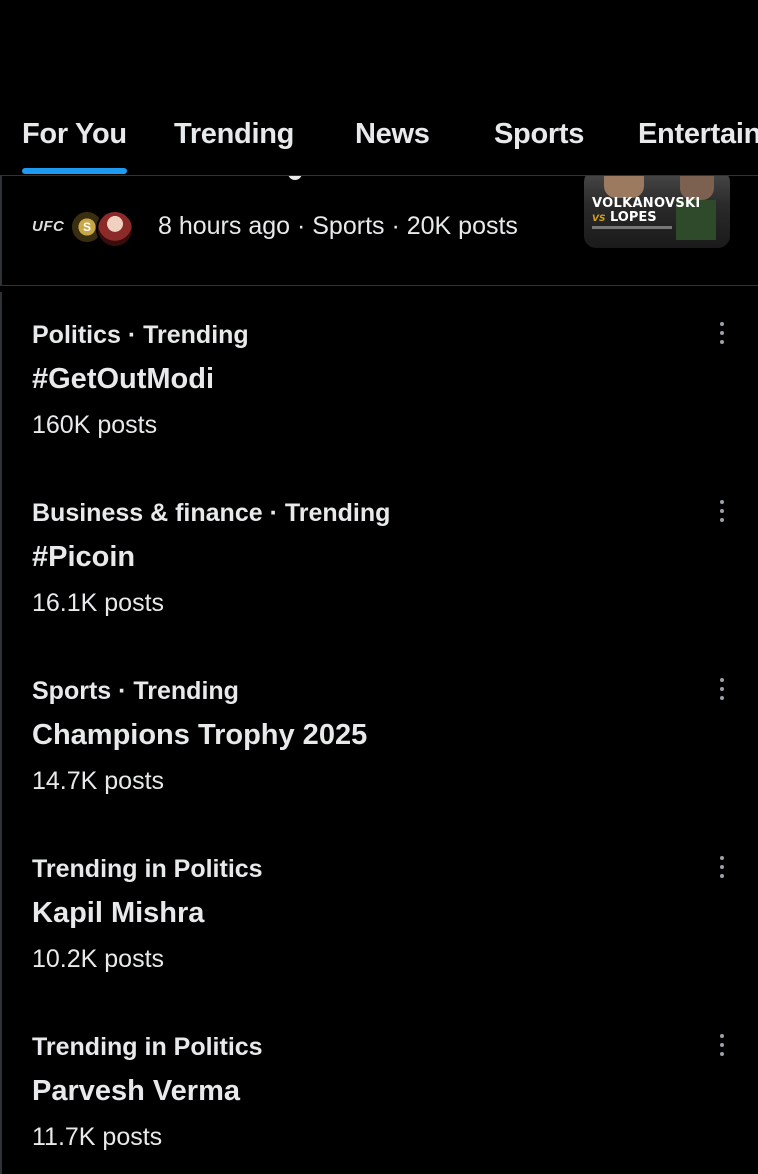  What do you see at coordinates (646, 203) in the screenshot?
I see `thumbnail-title-line1: VOLKANOVSKI` at bounding box center [646, 203].